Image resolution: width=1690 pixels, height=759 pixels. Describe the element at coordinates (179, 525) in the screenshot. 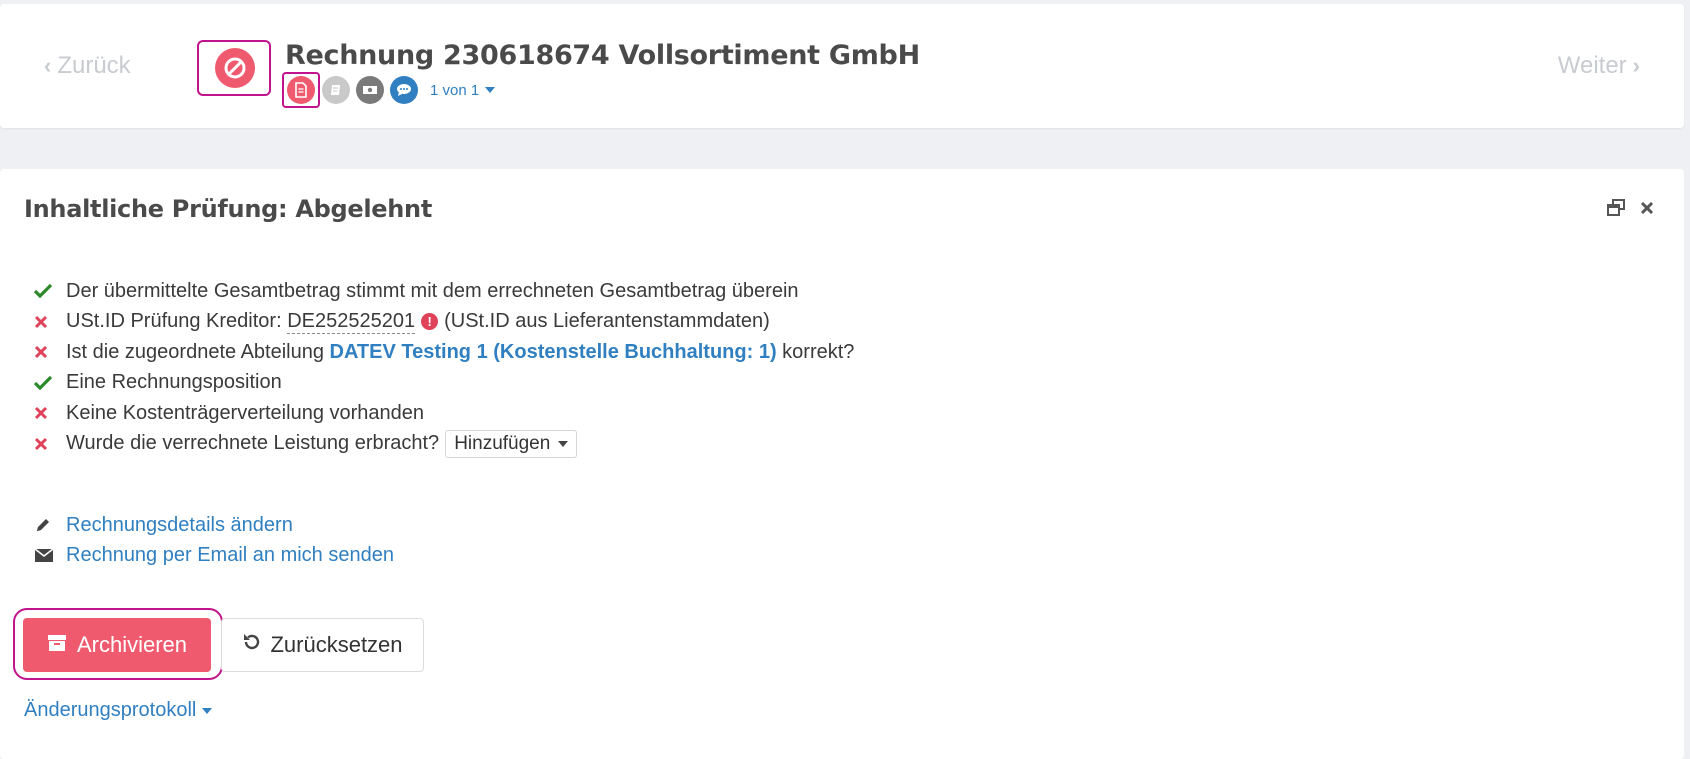

I see `edit-details-link: Rechnungsdetails ändern` at that location.